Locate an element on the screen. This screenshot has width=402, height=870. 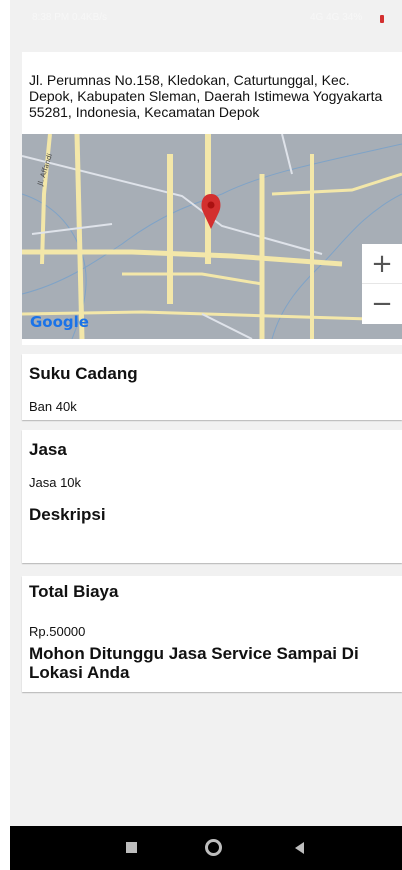
square-icon is located at coordinates (131, 847).